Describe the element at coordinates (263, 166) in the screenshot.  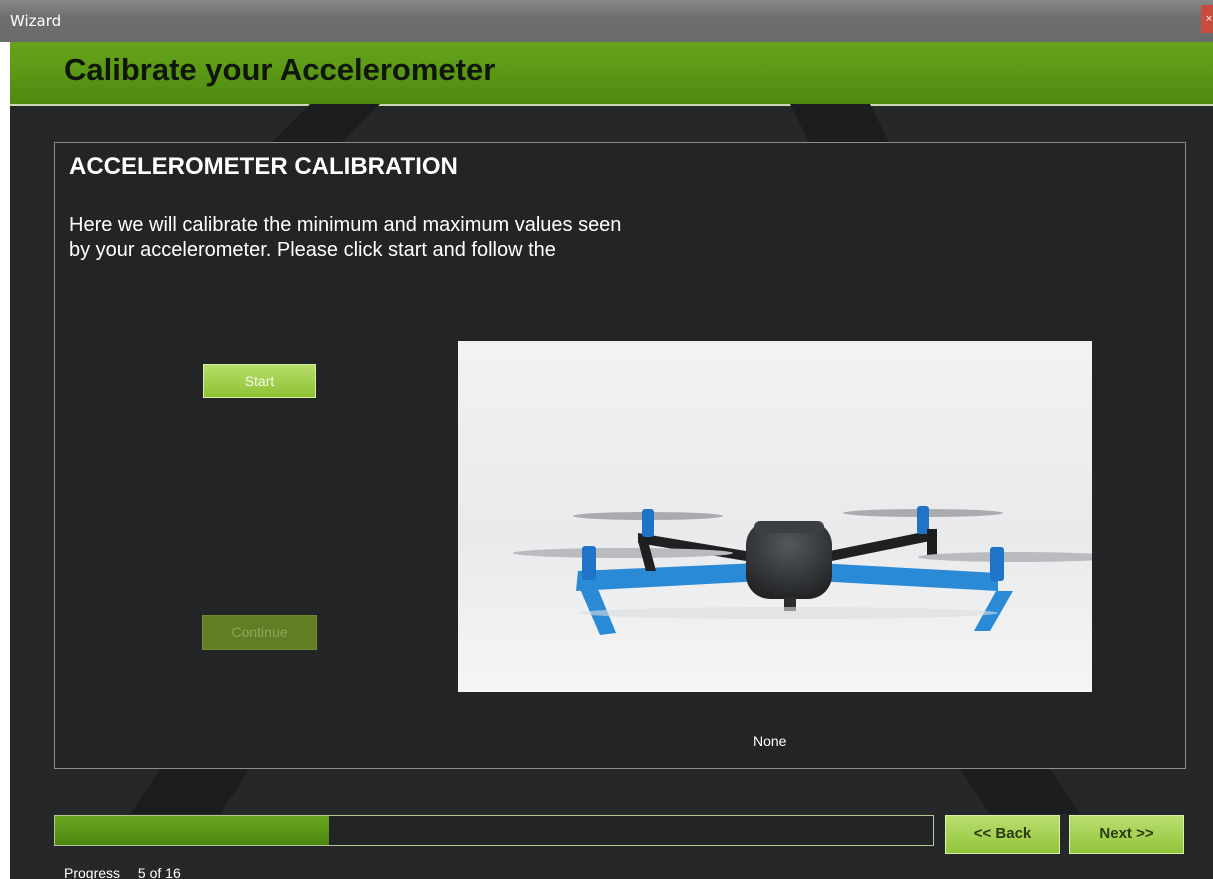
I see `panel-title: ACCELEROMETER CALIBRATION` at that location.